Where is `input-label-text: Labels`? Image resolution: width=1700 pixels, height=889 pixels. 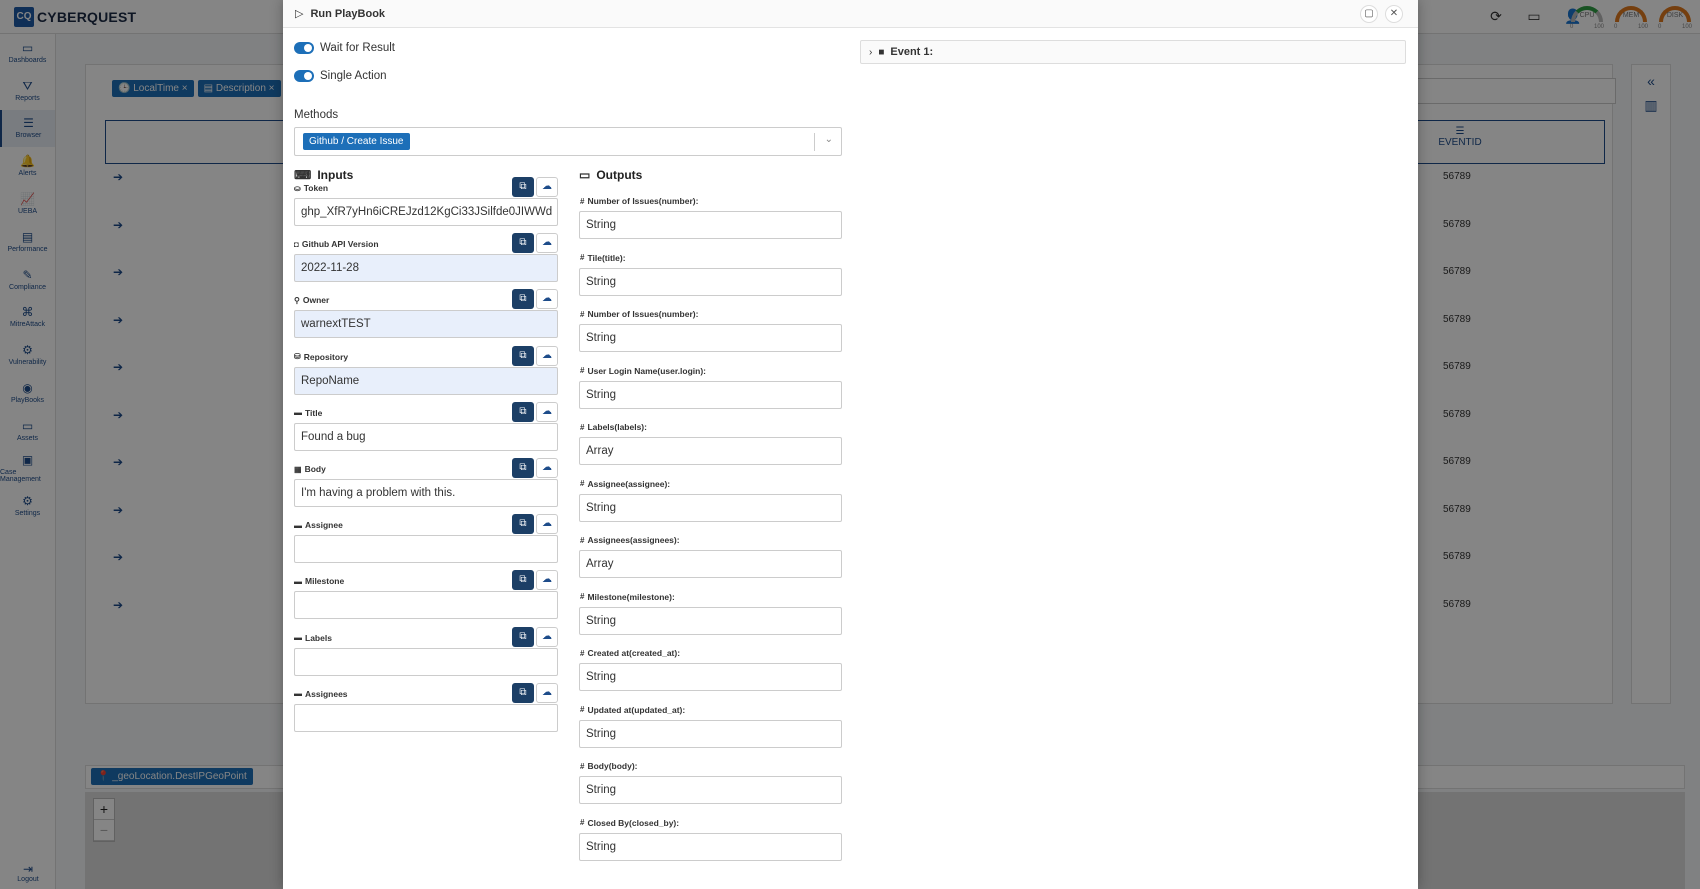
input-label-text: Labels is located at coordinates (318, 637).